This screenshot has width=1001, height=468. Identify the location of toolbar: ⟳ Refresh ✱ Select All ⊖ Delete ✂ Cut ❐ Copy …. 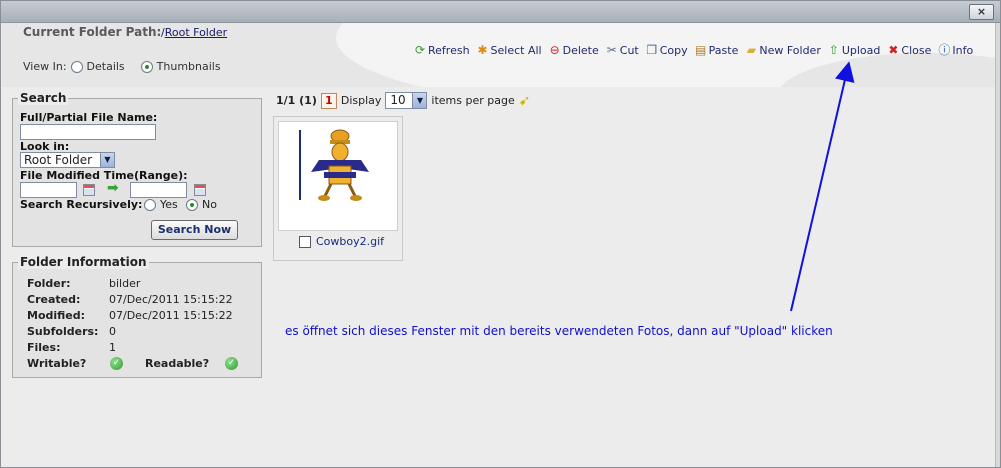
(693, 50).